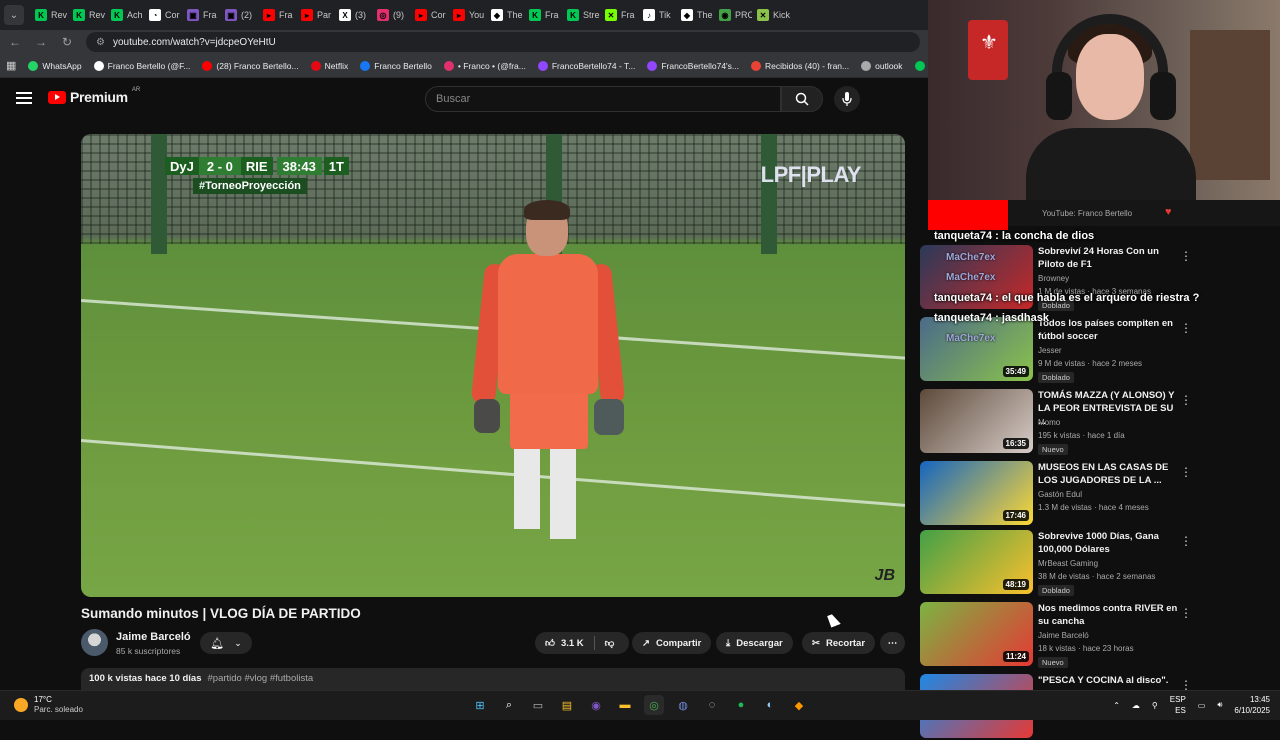  I want to click on browser-tab: ♪ Tik, so click(657, 15).